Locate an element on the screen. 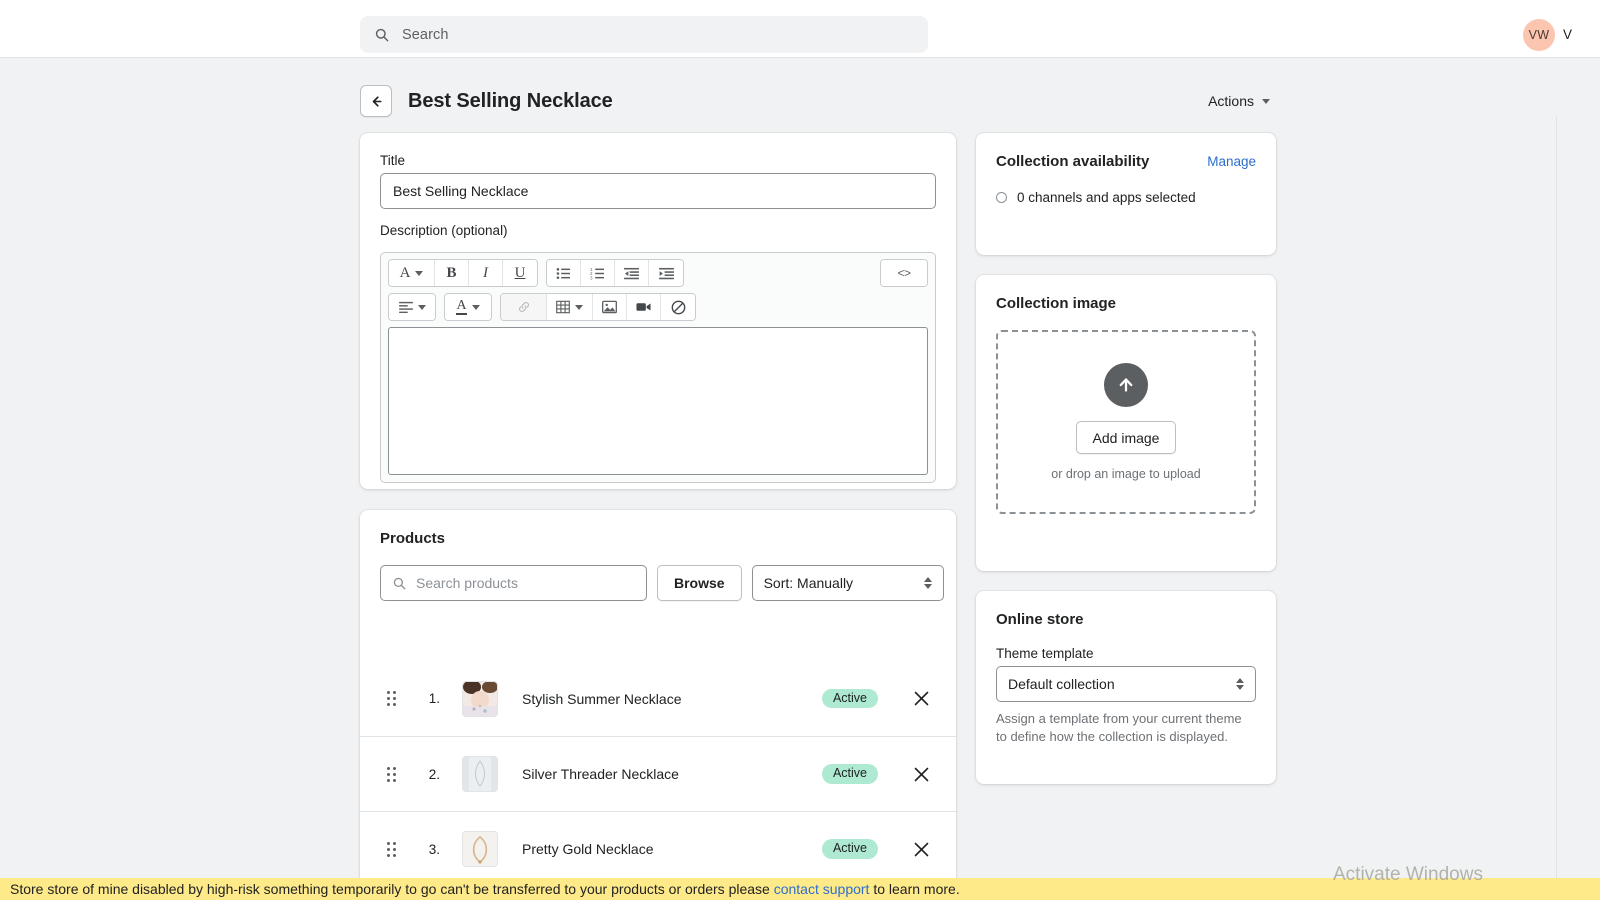 The height and width of the screenshot is (900, 1600). editor-toolbar-group-code: <> is located at coordinates (904, 273).